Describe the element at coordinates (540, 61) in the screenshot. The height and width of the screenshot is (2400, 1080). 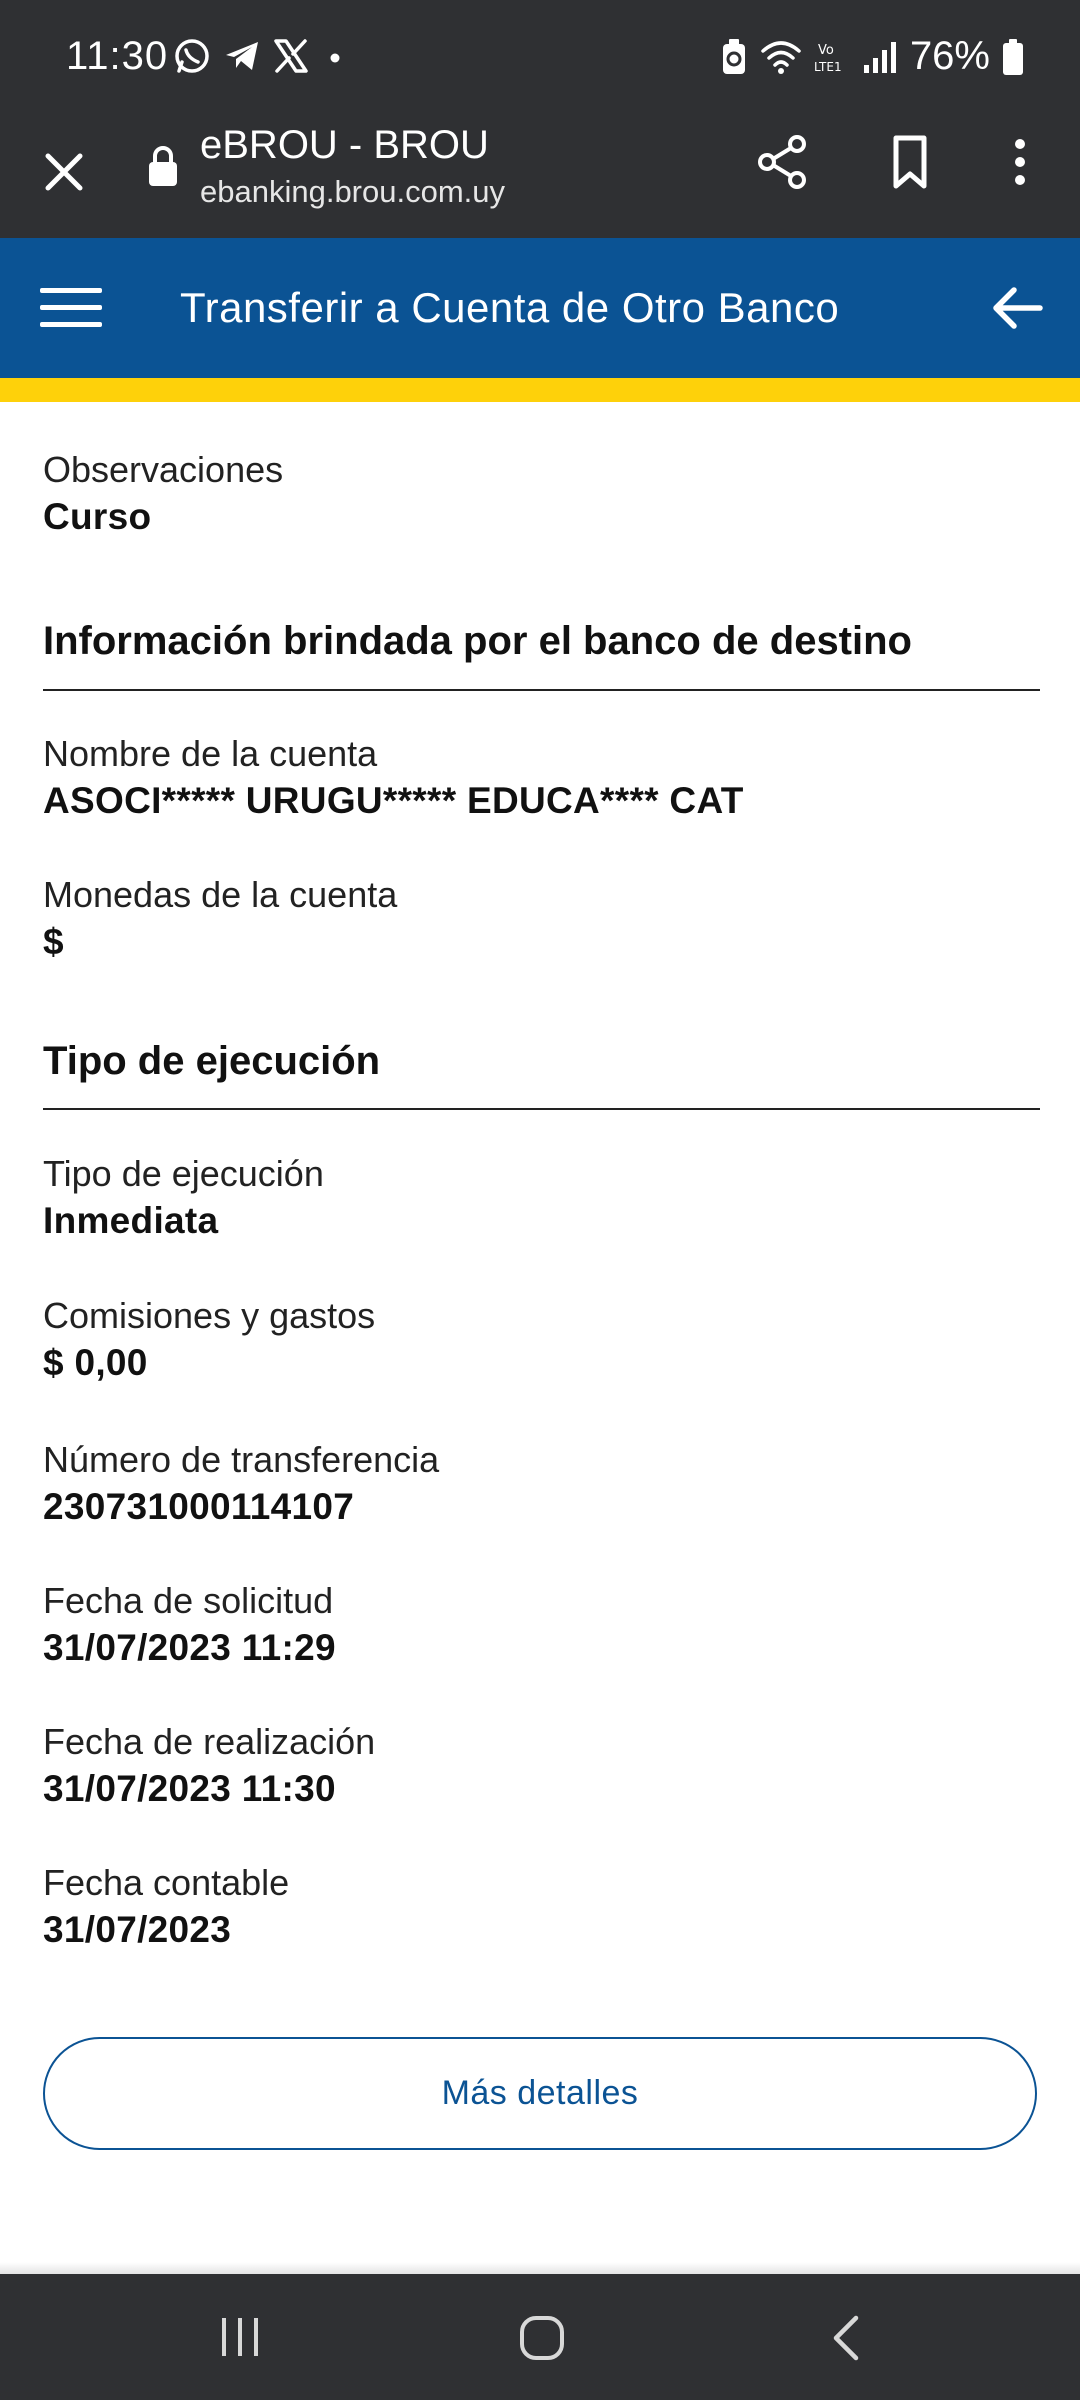
I see `status-bar: 11:30 Vo LTE1 76%` at that location.